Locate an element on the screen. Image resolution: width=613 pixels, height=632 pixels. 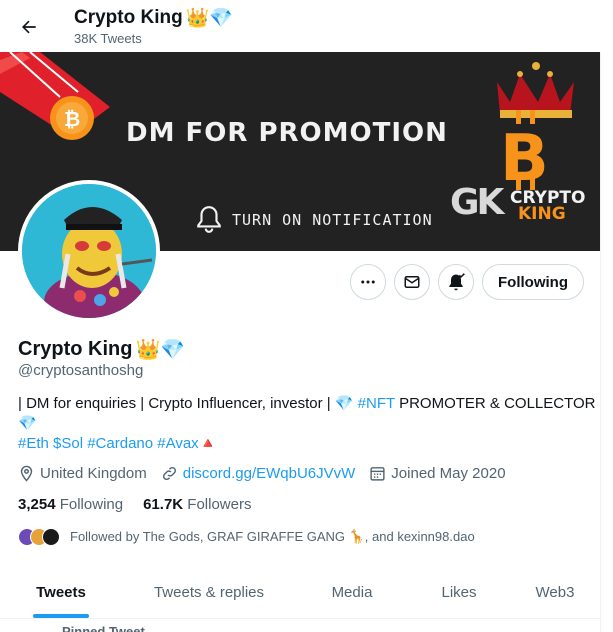
tab-label: Media is located at coordinates (352, 592).